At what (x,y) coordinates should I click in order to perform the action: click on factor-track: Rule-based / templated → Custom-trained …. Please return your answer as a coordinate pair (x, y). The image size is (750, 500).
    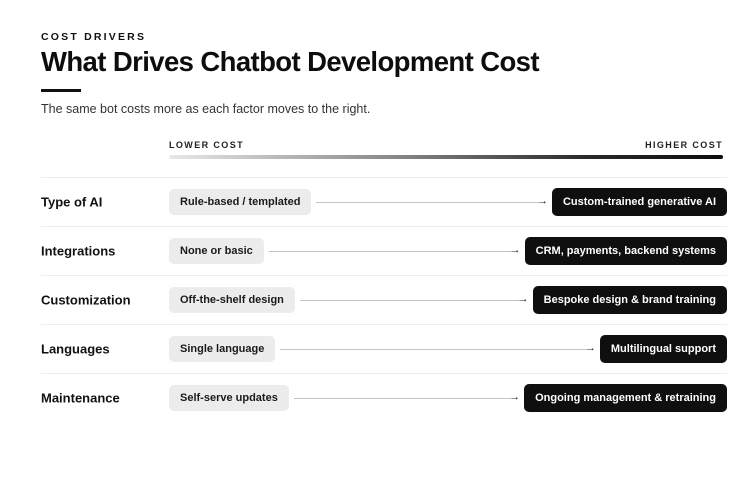
    Looking at the image, I should click on (448, 202).